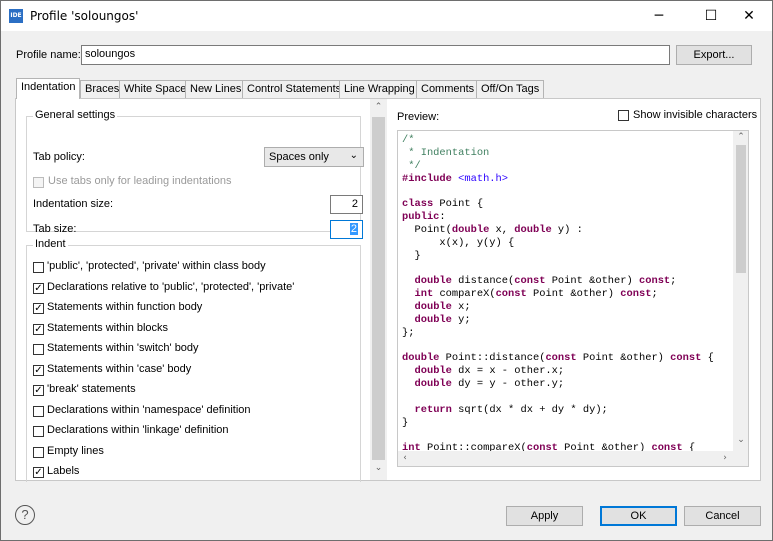 The image size is (773, 541). I want to click on code-token: public, so click(421, 217).